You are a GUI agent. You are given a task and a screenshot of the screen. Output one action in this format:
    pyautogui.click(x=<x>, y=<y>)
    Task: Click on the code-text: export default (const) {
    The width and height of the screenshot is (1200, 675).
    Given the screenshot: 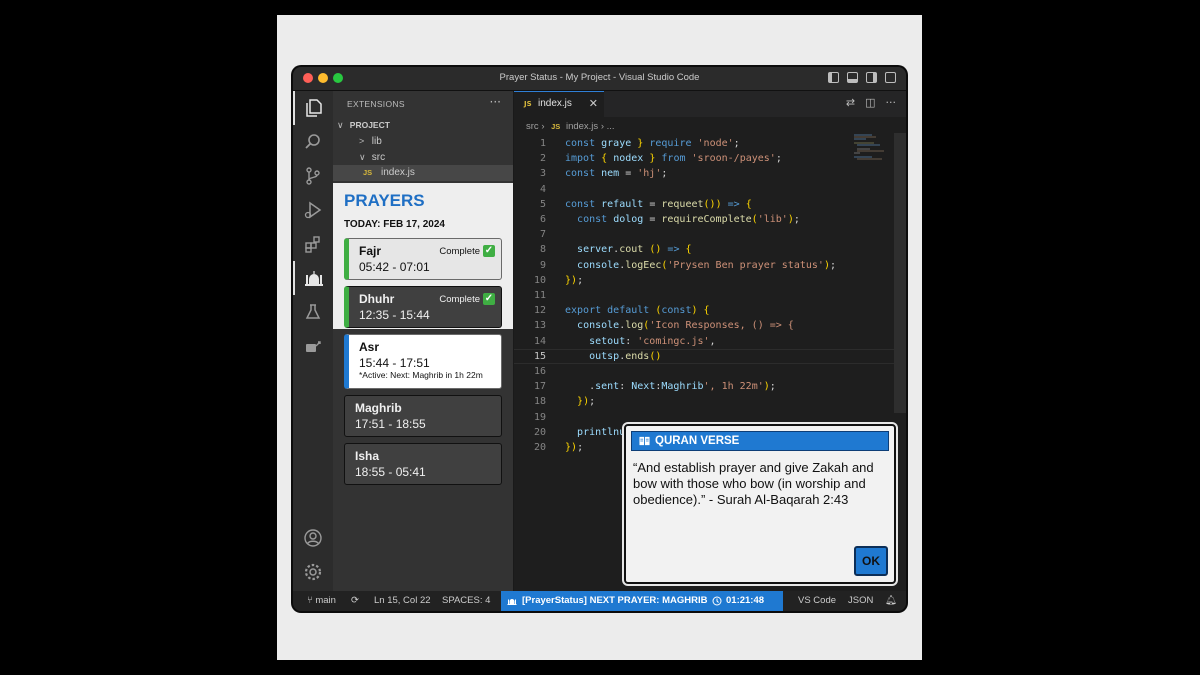 What is the action you would take?
    pyautogui.click(x=637, y=311)
    